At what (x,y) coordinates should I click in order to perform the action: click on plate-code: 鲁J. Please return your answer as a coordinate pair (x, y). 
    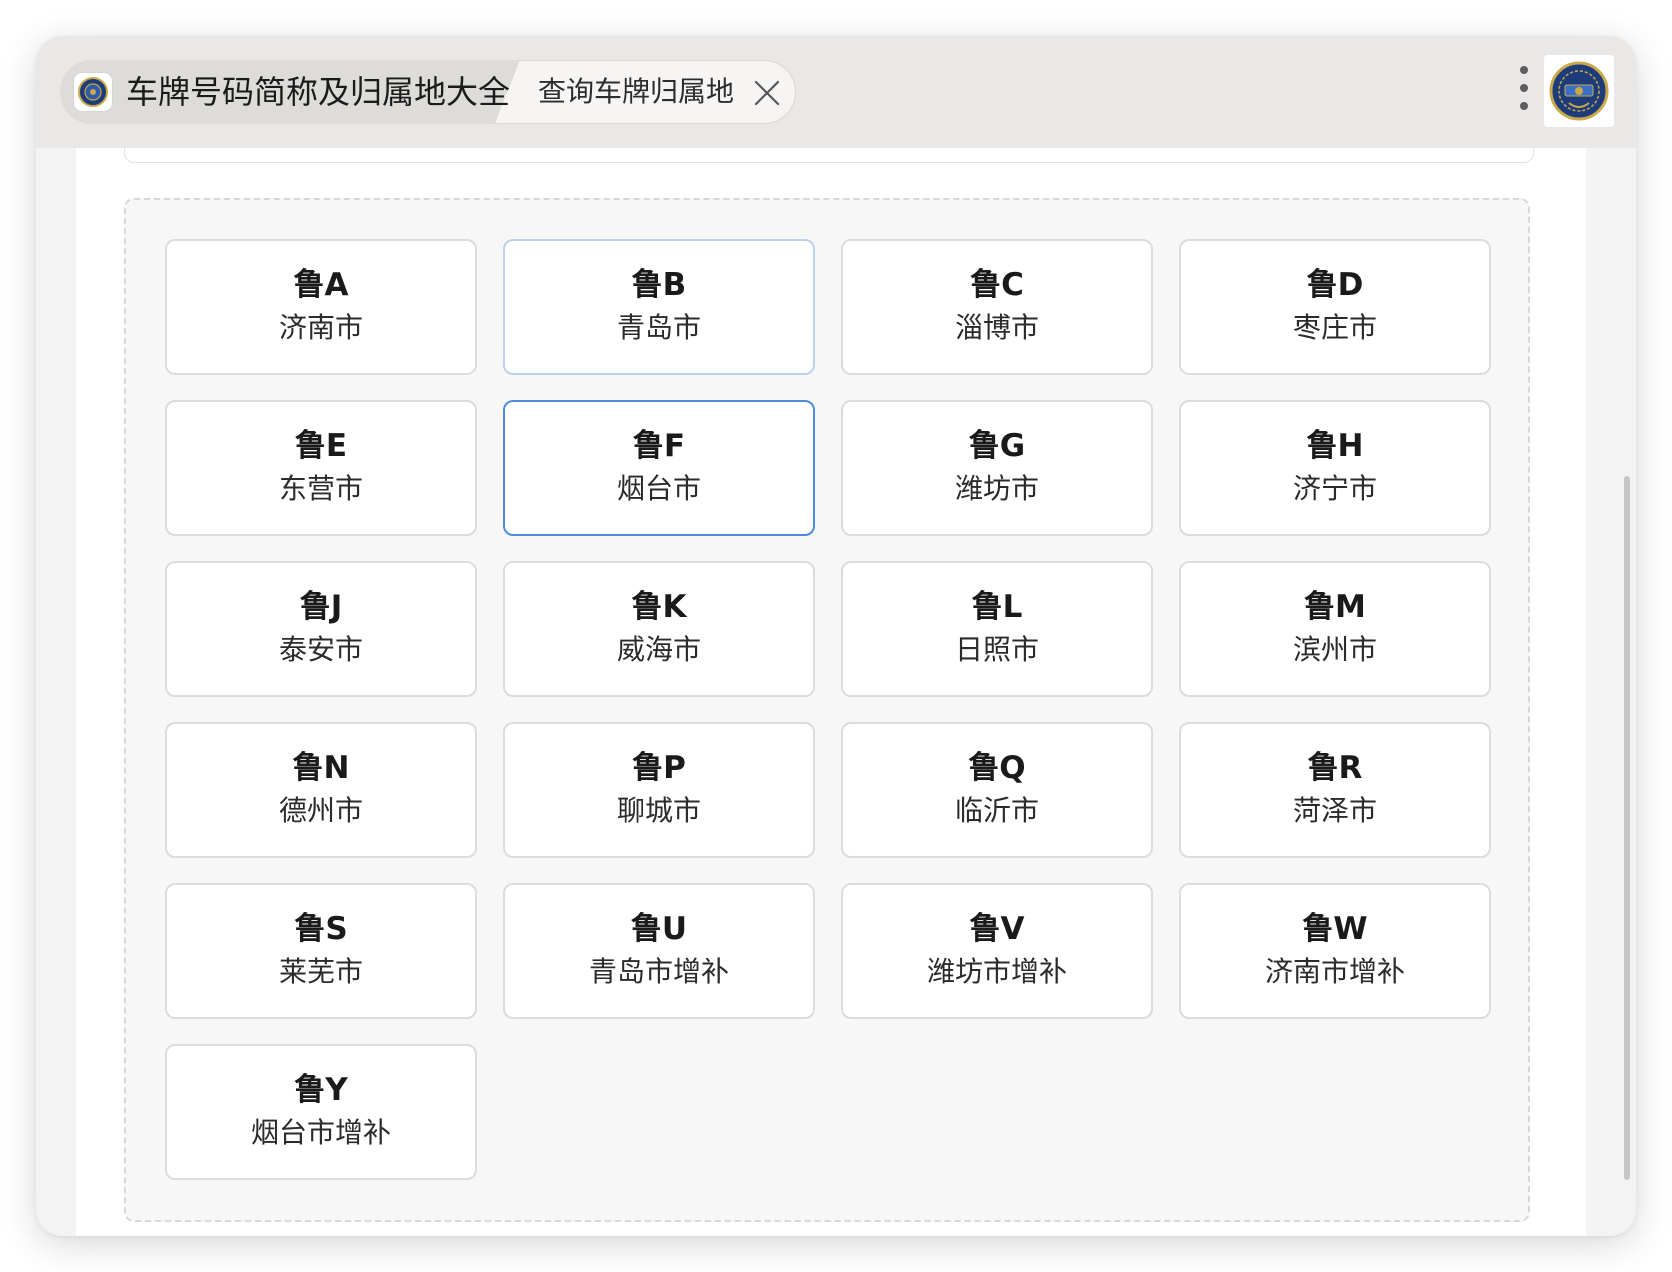
    Looking at the image, I should click on (321, 607).